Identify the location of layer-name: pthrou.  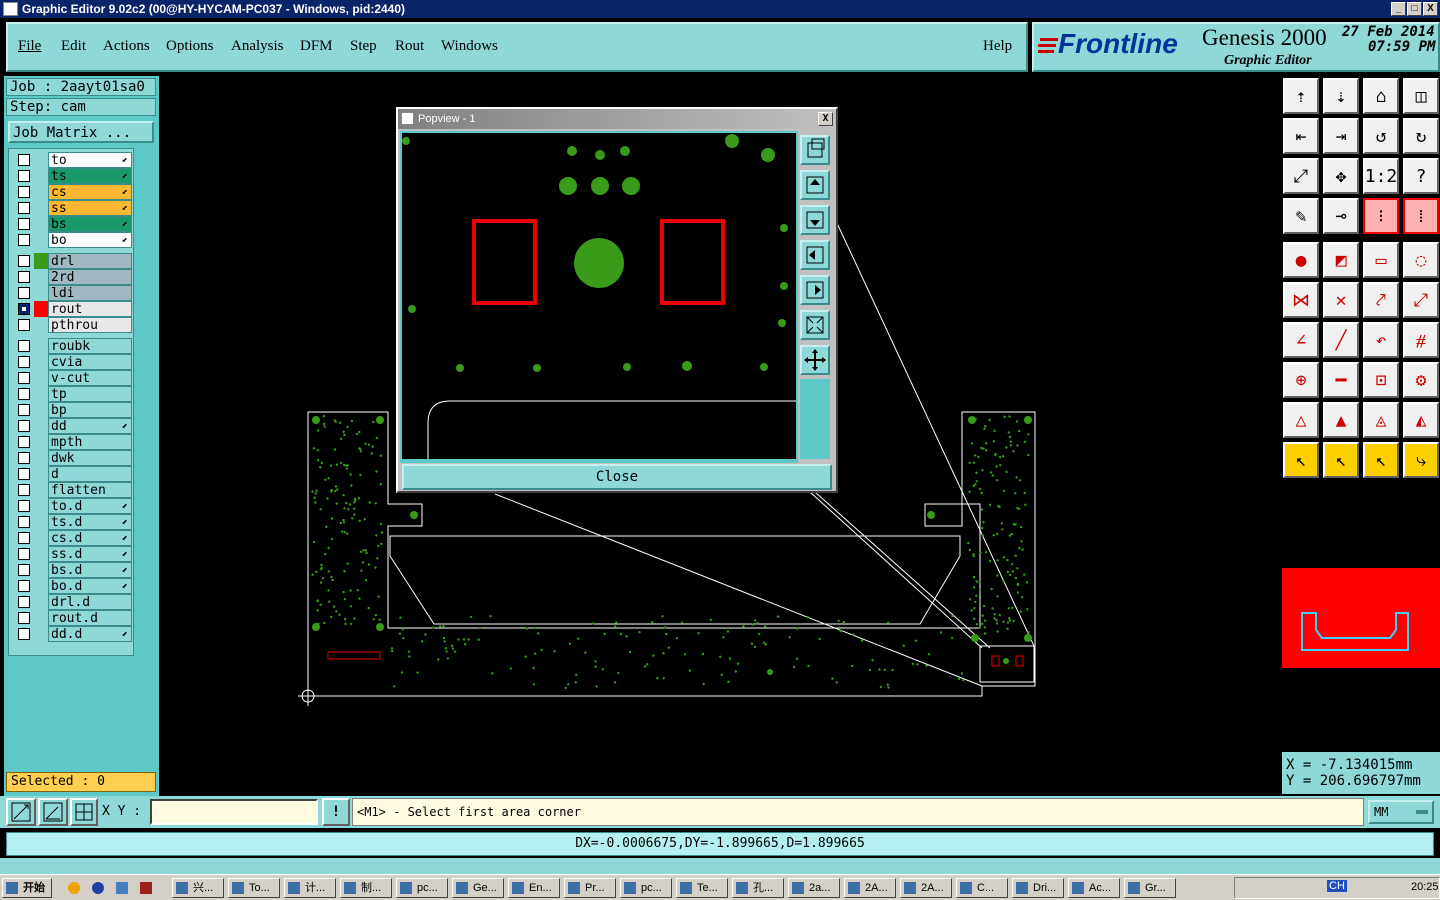
(90, 325).